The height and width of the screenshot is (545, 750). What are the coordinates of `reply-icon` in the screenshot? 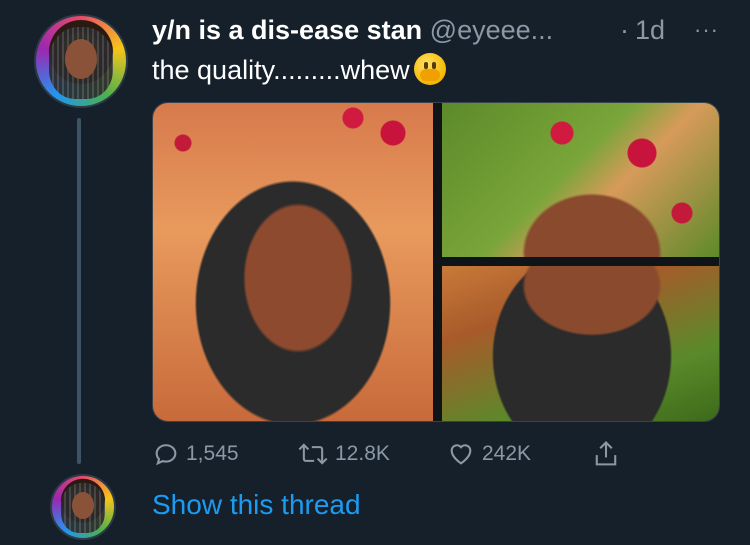 It's located at (166, 455).